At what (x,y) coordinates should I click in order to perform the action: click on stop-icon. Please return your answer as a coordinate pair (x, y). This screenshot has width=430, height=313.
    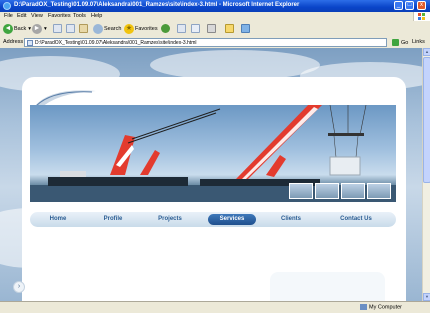
    Looking at the image, I should click on (57, 28).